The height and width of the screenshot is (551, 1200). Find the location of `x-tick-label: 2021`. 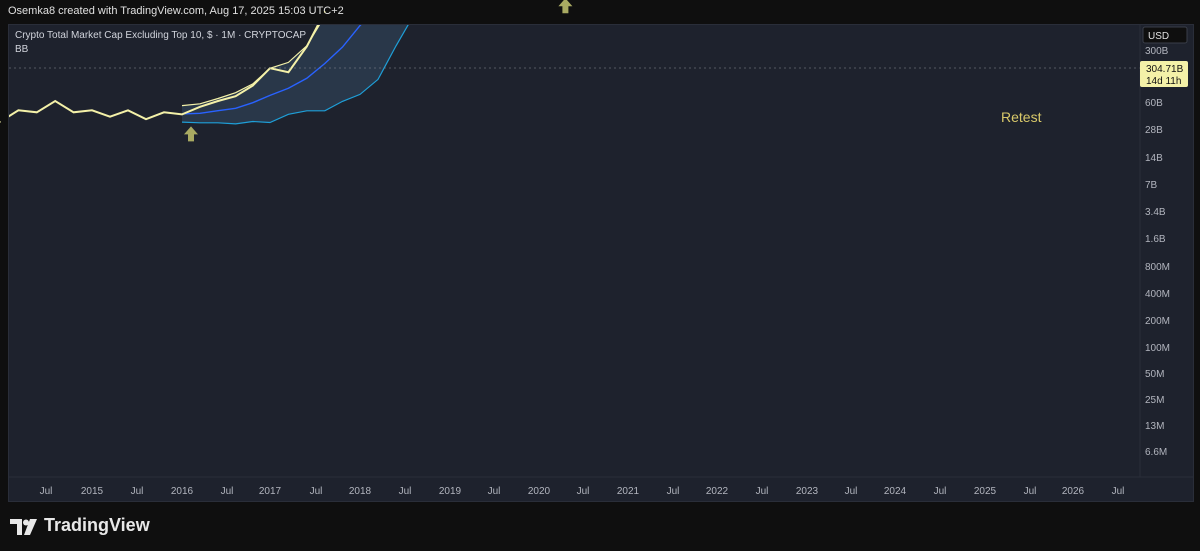

x-tick-label: 2021 is located at coordinates (628, 491).